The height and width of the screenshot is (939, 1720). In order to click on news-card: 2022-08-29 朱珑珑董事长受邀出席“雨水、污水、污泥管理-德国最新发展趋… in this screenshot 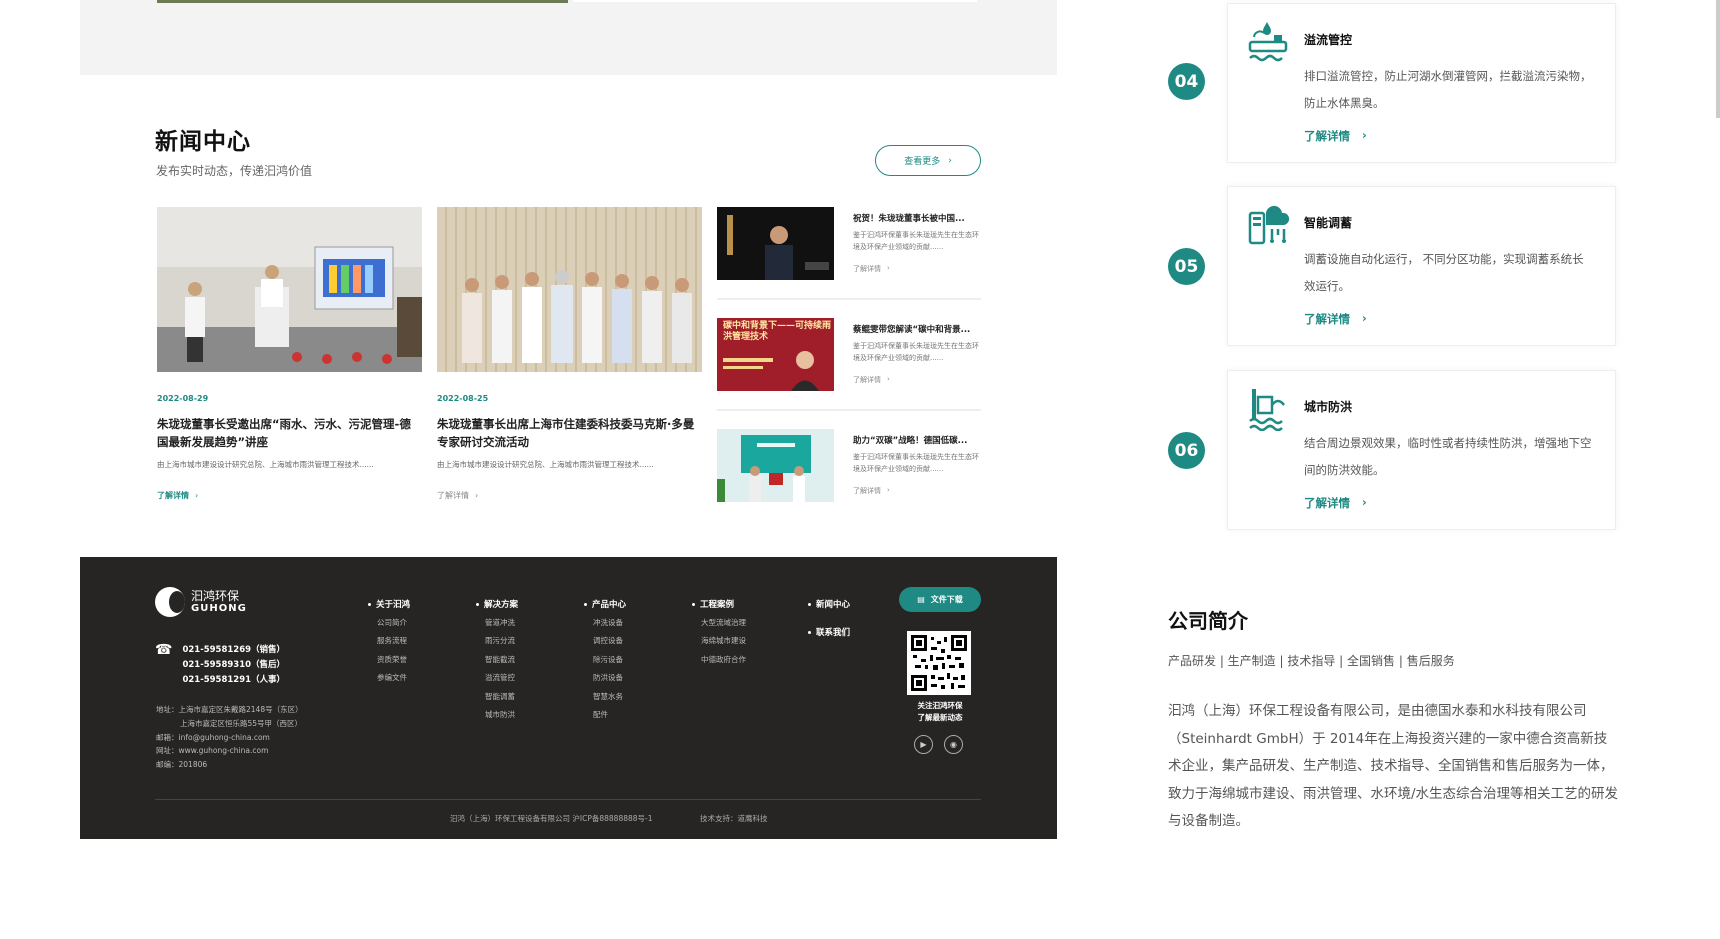, I will do `click(289, 354)`.